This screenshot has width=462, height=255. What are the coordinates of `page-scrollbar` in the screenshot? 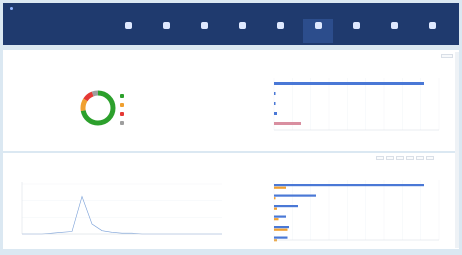 It's located at (457, 150).